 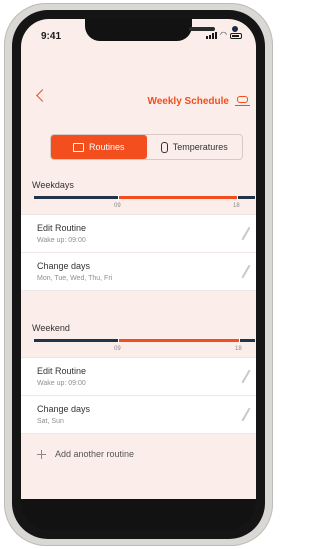 What do you see at coordinates (78, 147) in the screenshot?
I see `calendar-icon` at bounding box center [78, 147].